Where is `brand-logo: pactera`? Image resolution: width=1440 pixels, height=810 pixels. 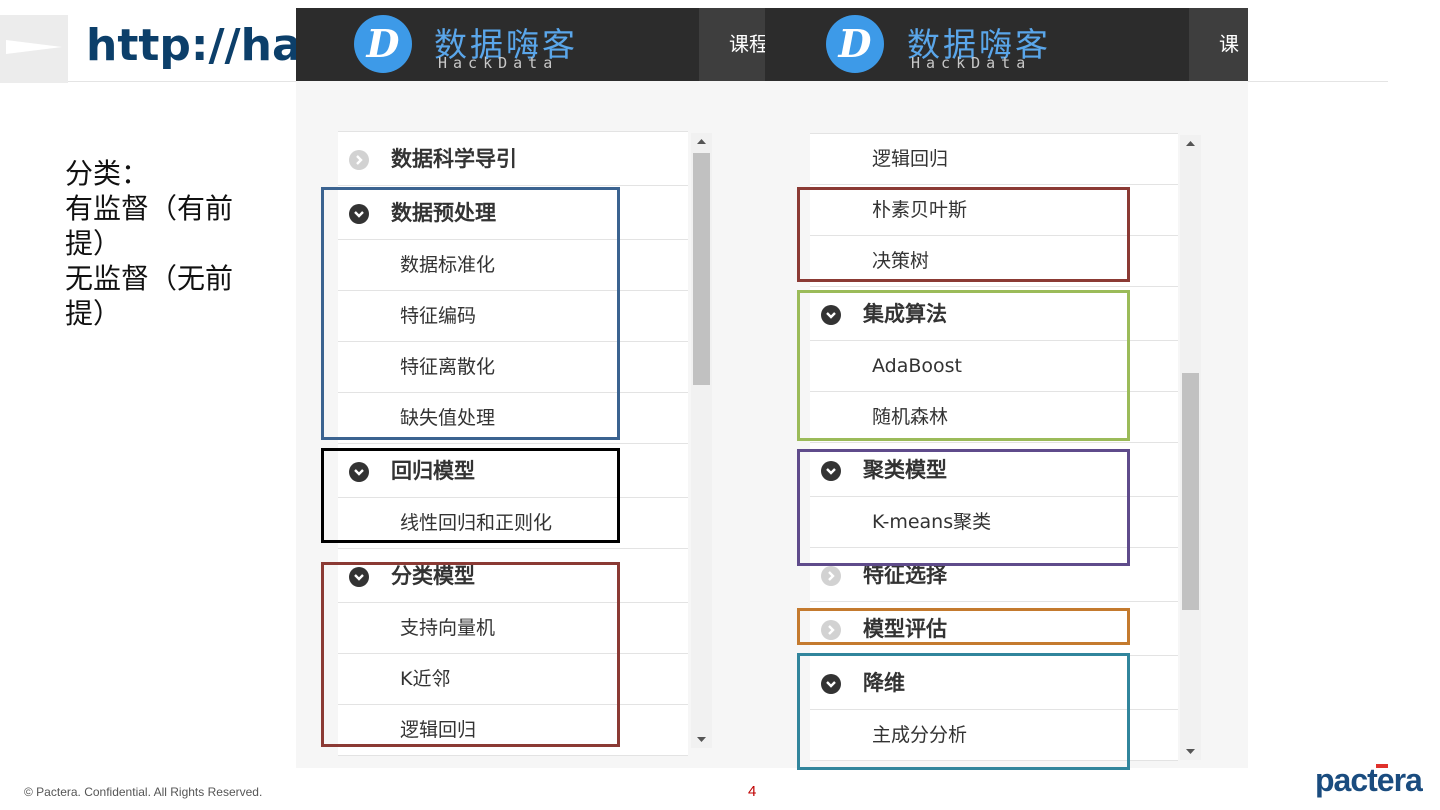
brand-logo: pactera is located at coordinates (1369, 780).